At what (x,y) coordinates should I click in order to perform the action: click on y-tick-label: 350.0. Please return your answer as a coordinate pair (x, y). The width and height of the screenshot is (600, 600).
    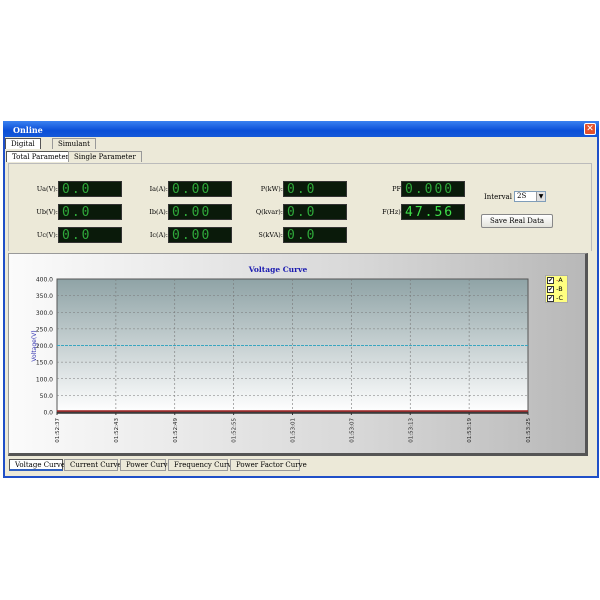
    Looking at the image, I should click on (44, 296).